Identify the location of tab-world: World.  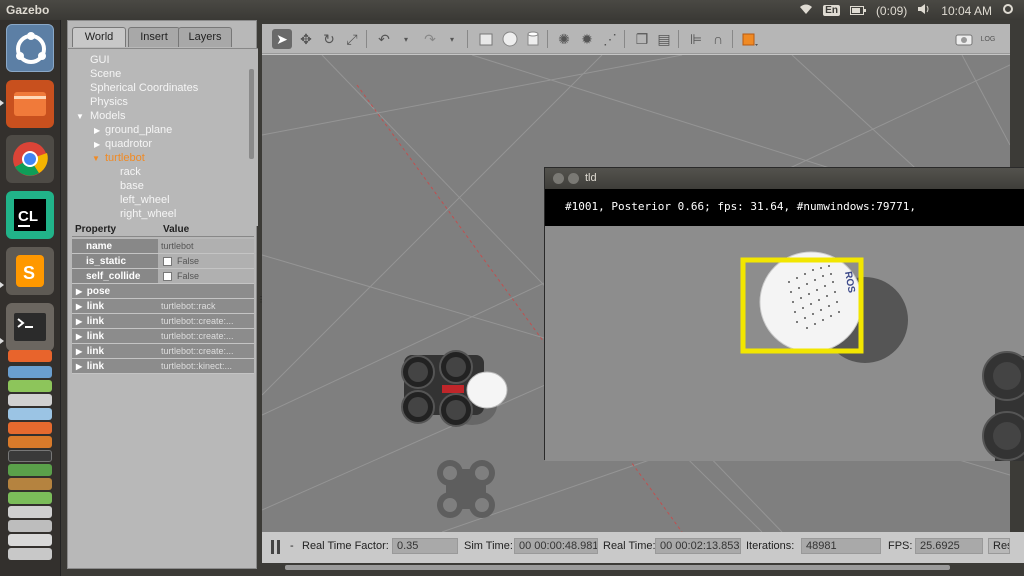
(99, 37).